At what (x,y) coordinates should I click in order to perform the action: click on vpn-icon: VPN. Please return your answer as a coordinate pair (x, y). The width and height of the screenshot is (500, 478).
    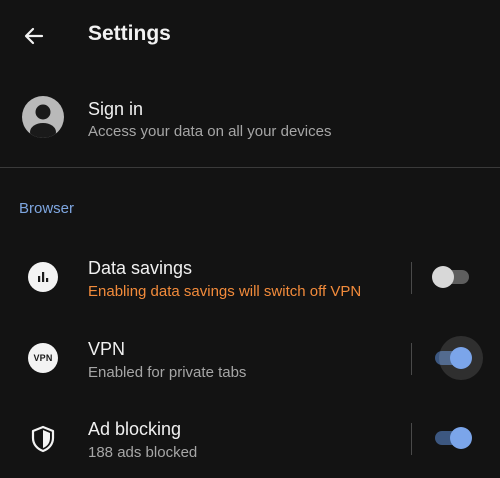
    Looking at the image, I should click on (43, 358).